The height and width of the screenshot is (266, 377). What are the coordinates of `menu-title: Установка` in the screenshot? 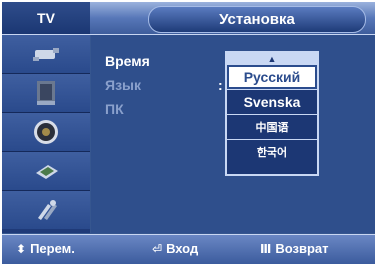 It's located at (257, 19).